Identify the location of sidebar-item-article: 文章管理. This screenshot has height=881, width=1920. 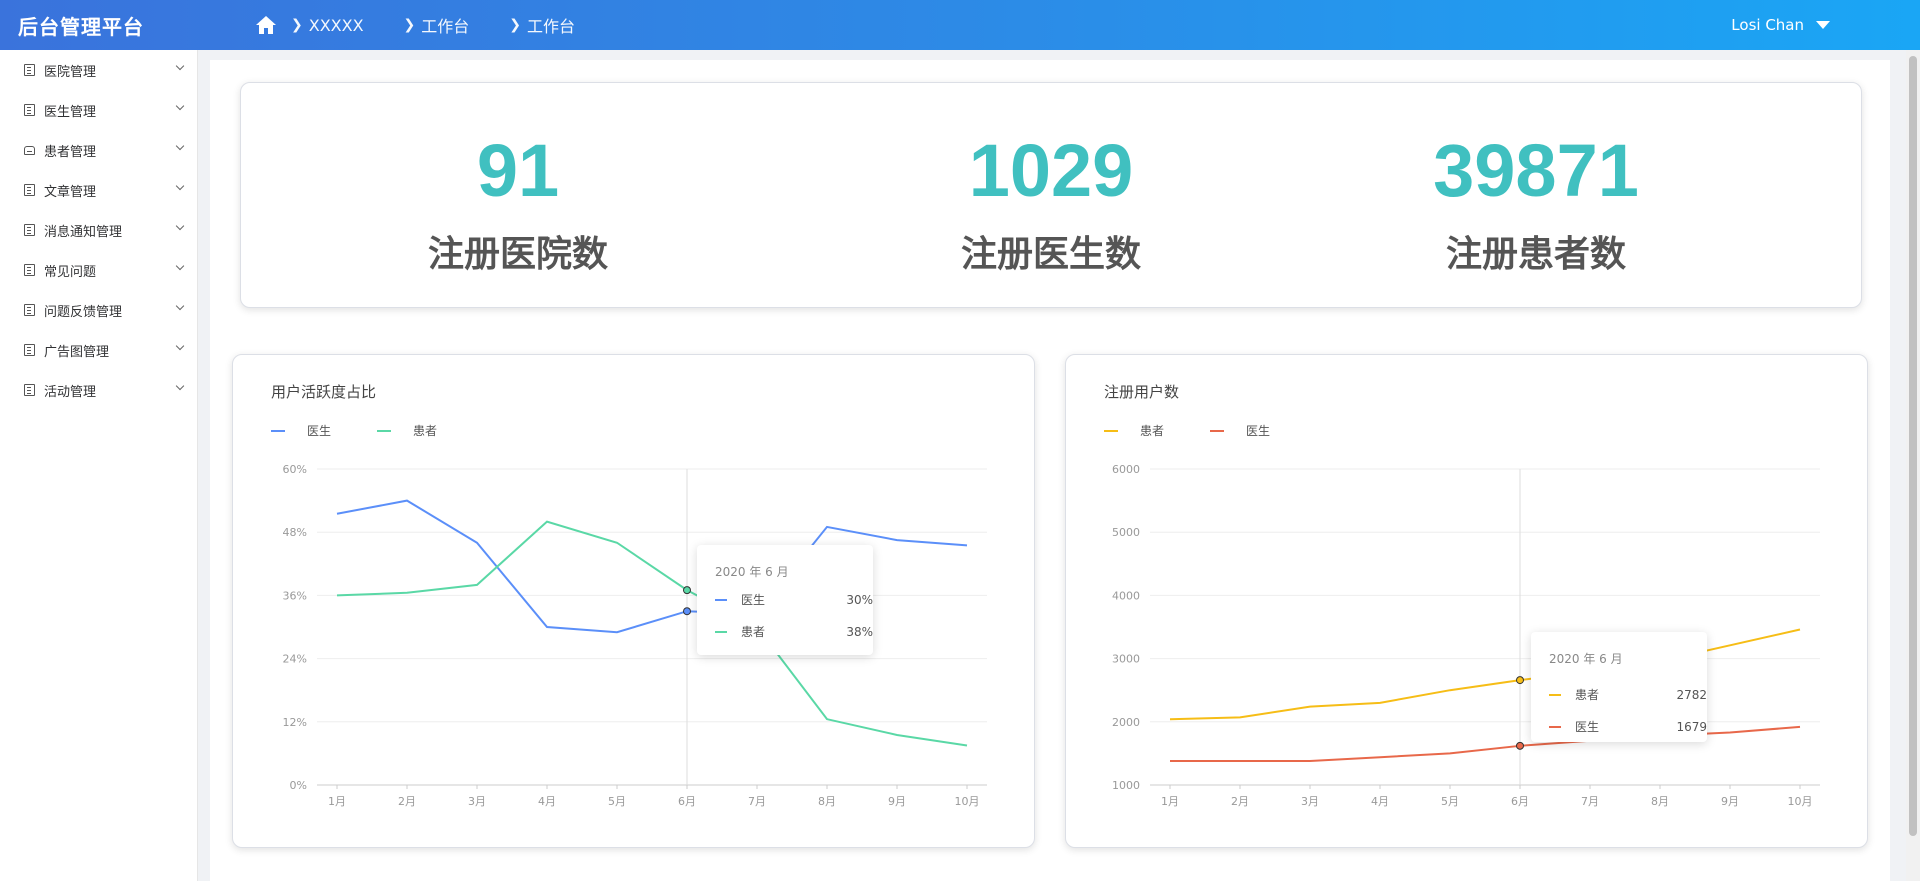
(98, 190).